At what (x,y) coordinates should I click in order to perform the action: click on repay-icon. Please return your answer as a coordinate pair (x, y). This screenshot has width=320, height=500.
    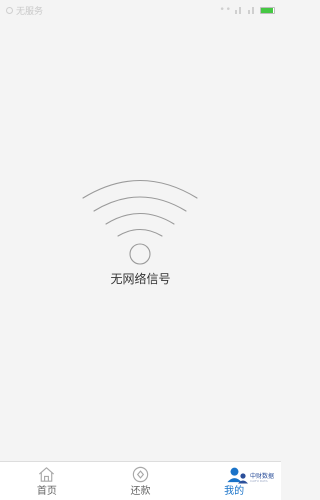
    Looking at the image, I should click on (140, 474).